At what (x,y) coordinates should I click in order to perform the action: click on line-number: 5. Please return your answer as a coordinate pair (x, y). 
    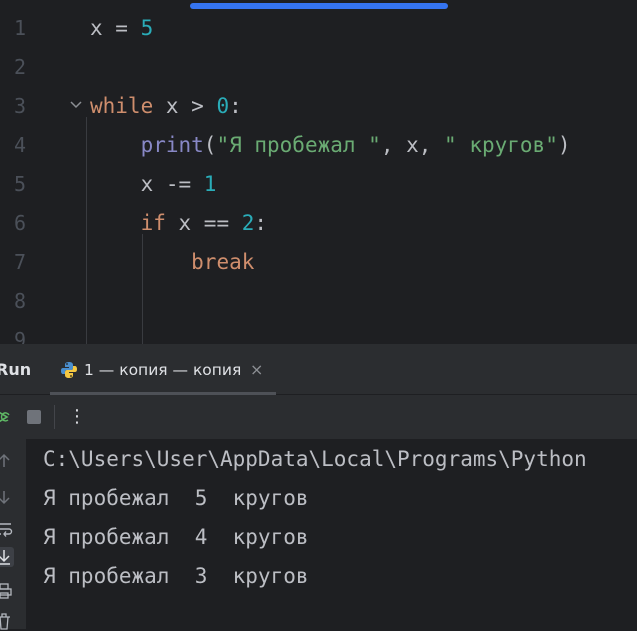
    Looking at the image, I should click on (13, 184).